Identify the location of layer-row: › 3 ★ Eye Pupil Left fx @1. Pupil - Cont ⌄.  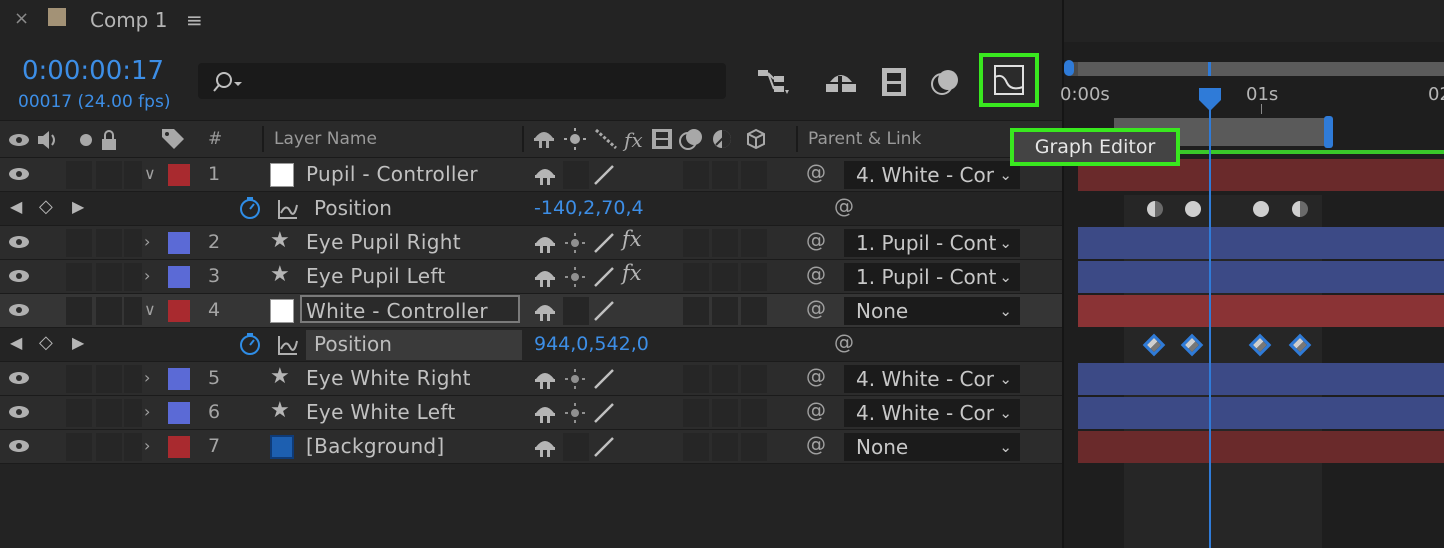
(531, 277).